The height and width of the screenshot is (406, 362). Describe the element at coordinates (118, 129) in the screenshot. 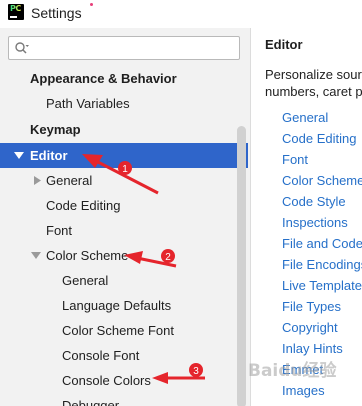

I see `tree-item-keymap: Keymap` at that location.